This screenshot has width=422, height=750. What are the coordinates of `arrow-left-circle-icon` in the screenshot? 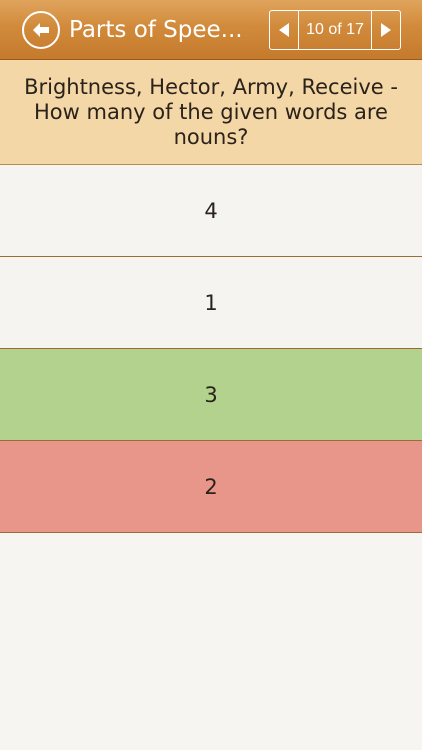 It's located at (41, 30).